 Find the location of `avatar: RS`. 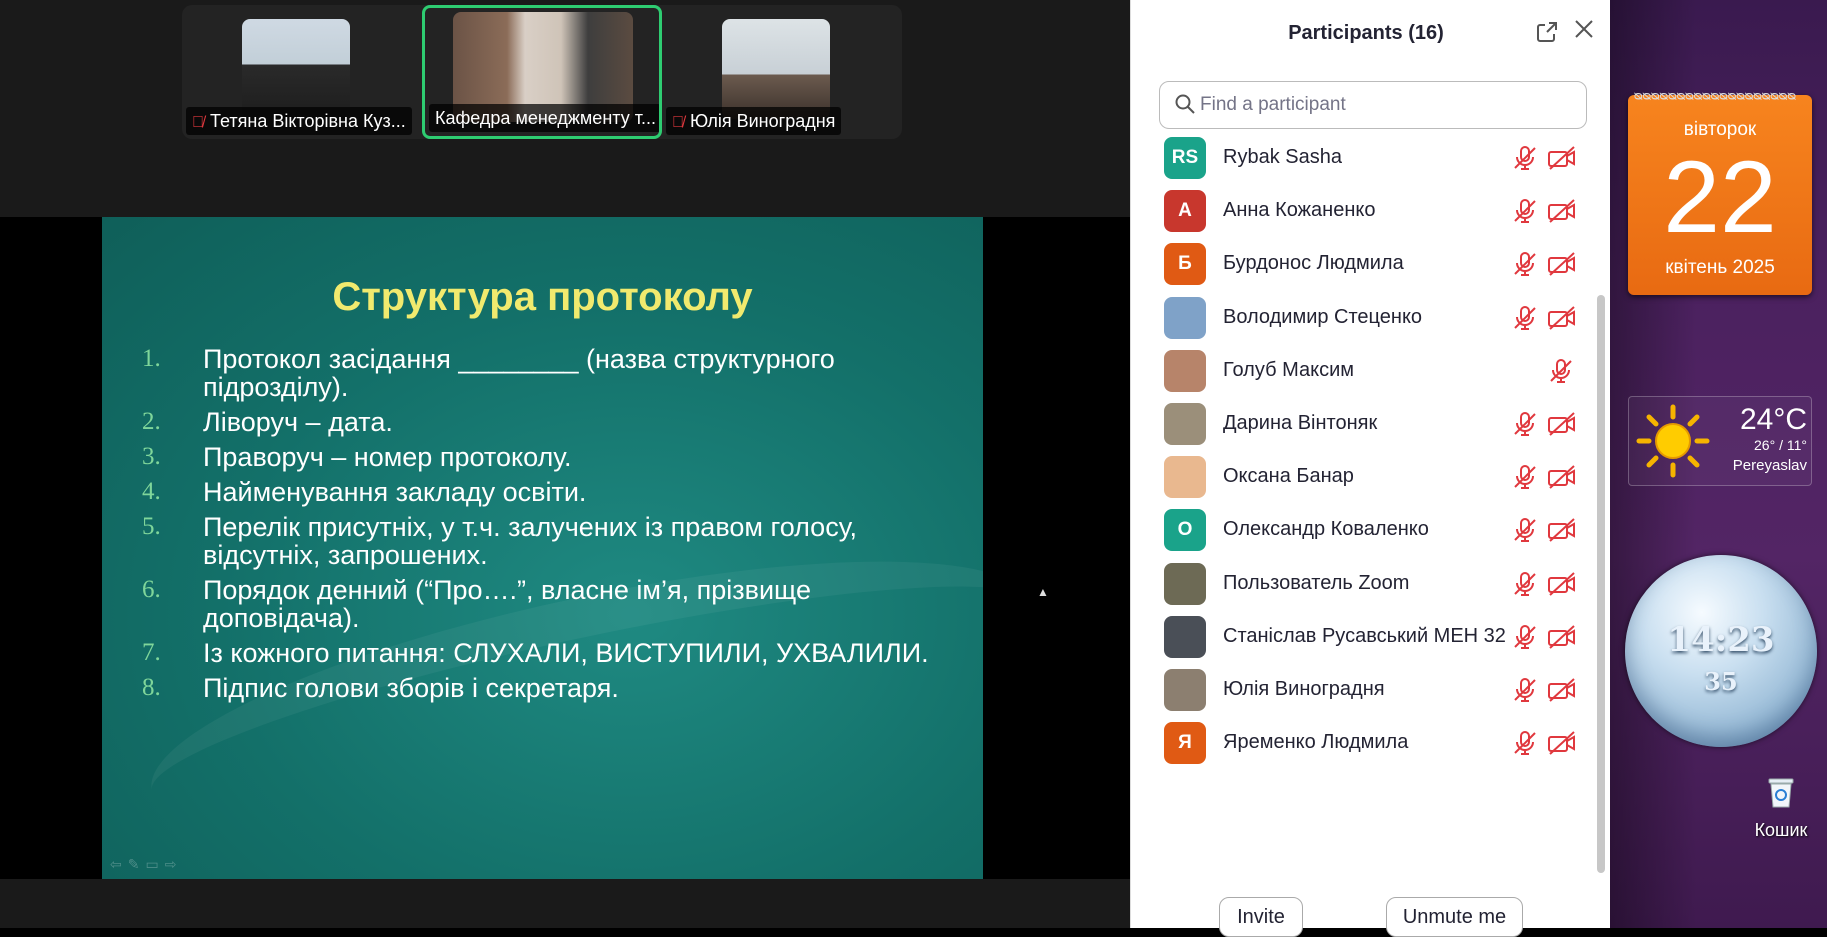

avatar: RS is located at coordinates (1185, 158).